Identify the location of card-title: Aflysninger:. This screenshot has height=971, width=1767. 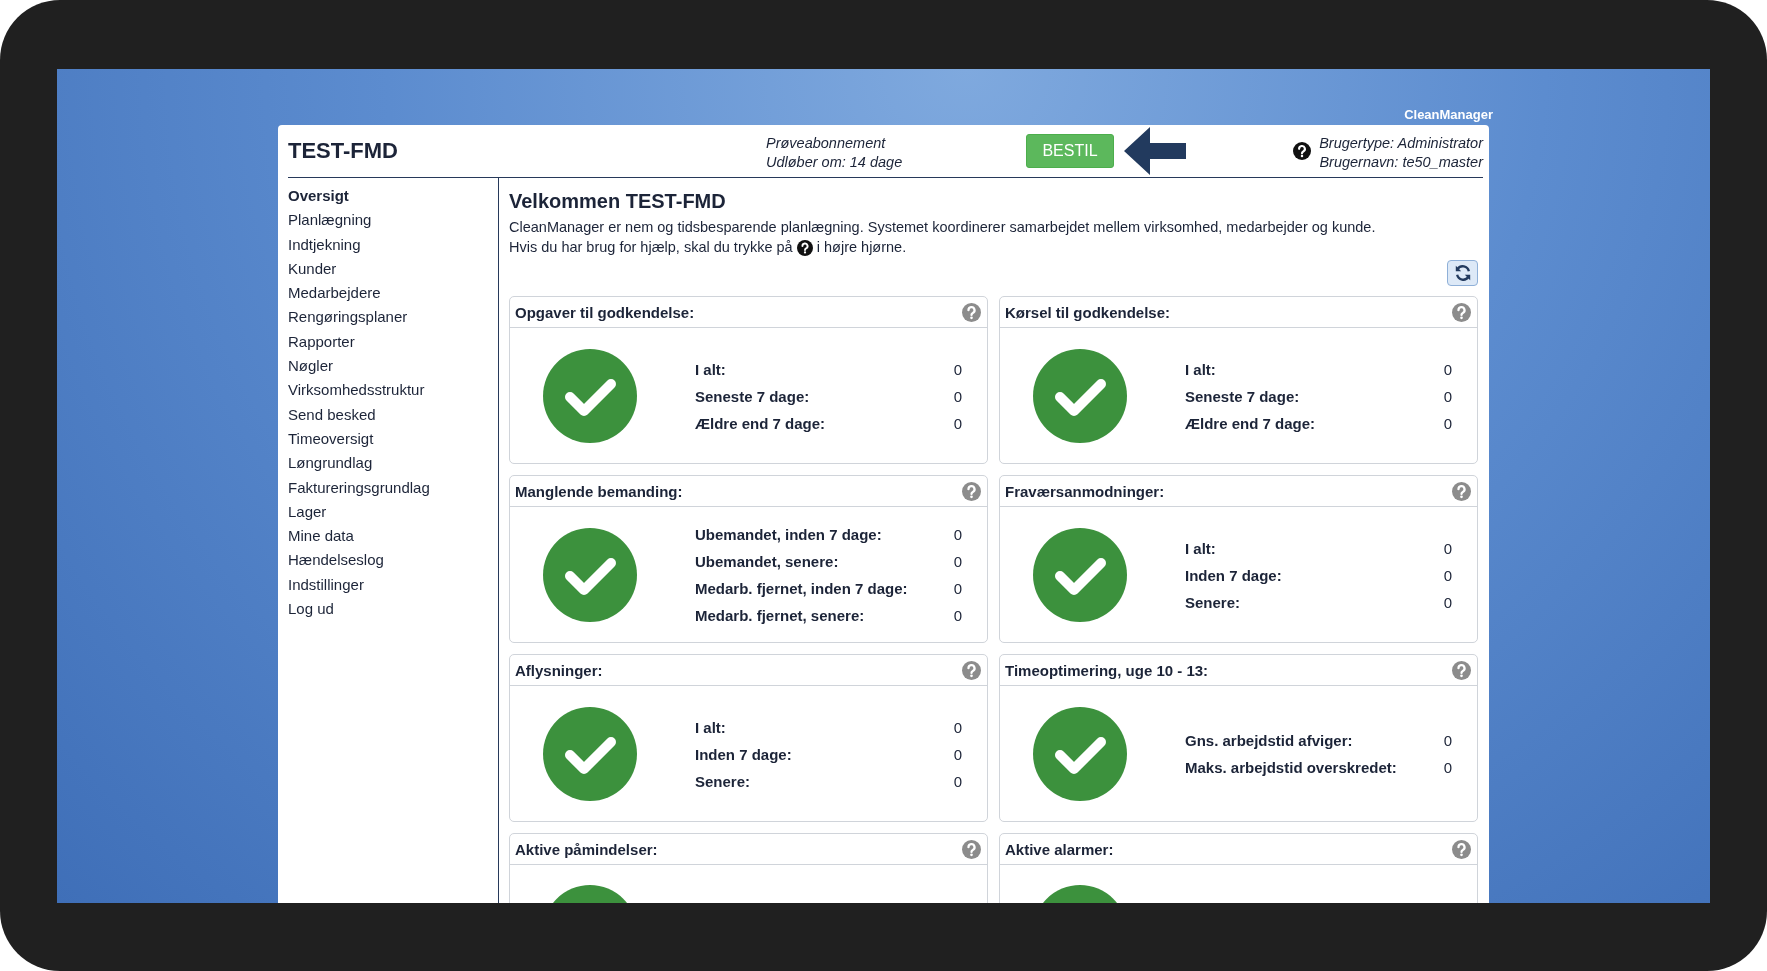
(559, 670).